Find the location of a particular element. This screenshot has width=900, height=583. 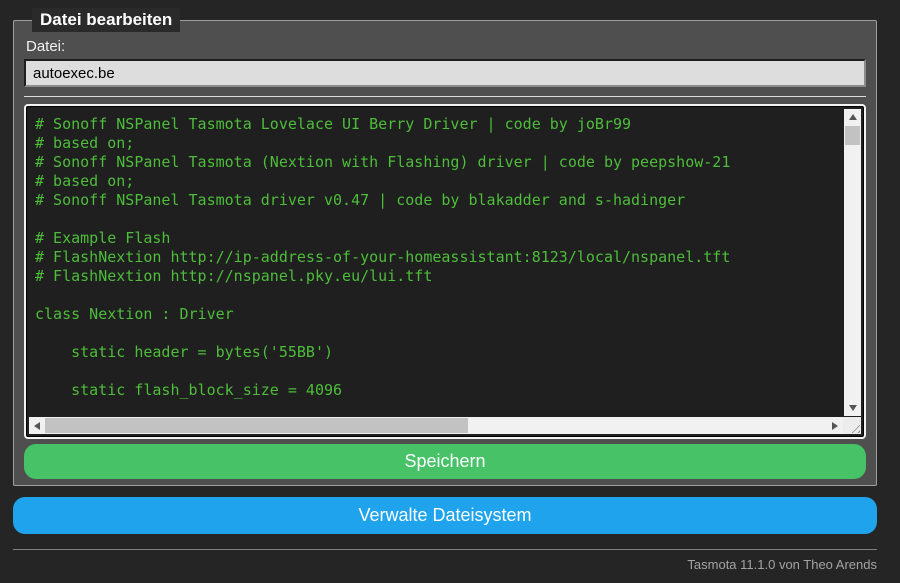

triangle-left-icon is located at coordinates (37, 425).